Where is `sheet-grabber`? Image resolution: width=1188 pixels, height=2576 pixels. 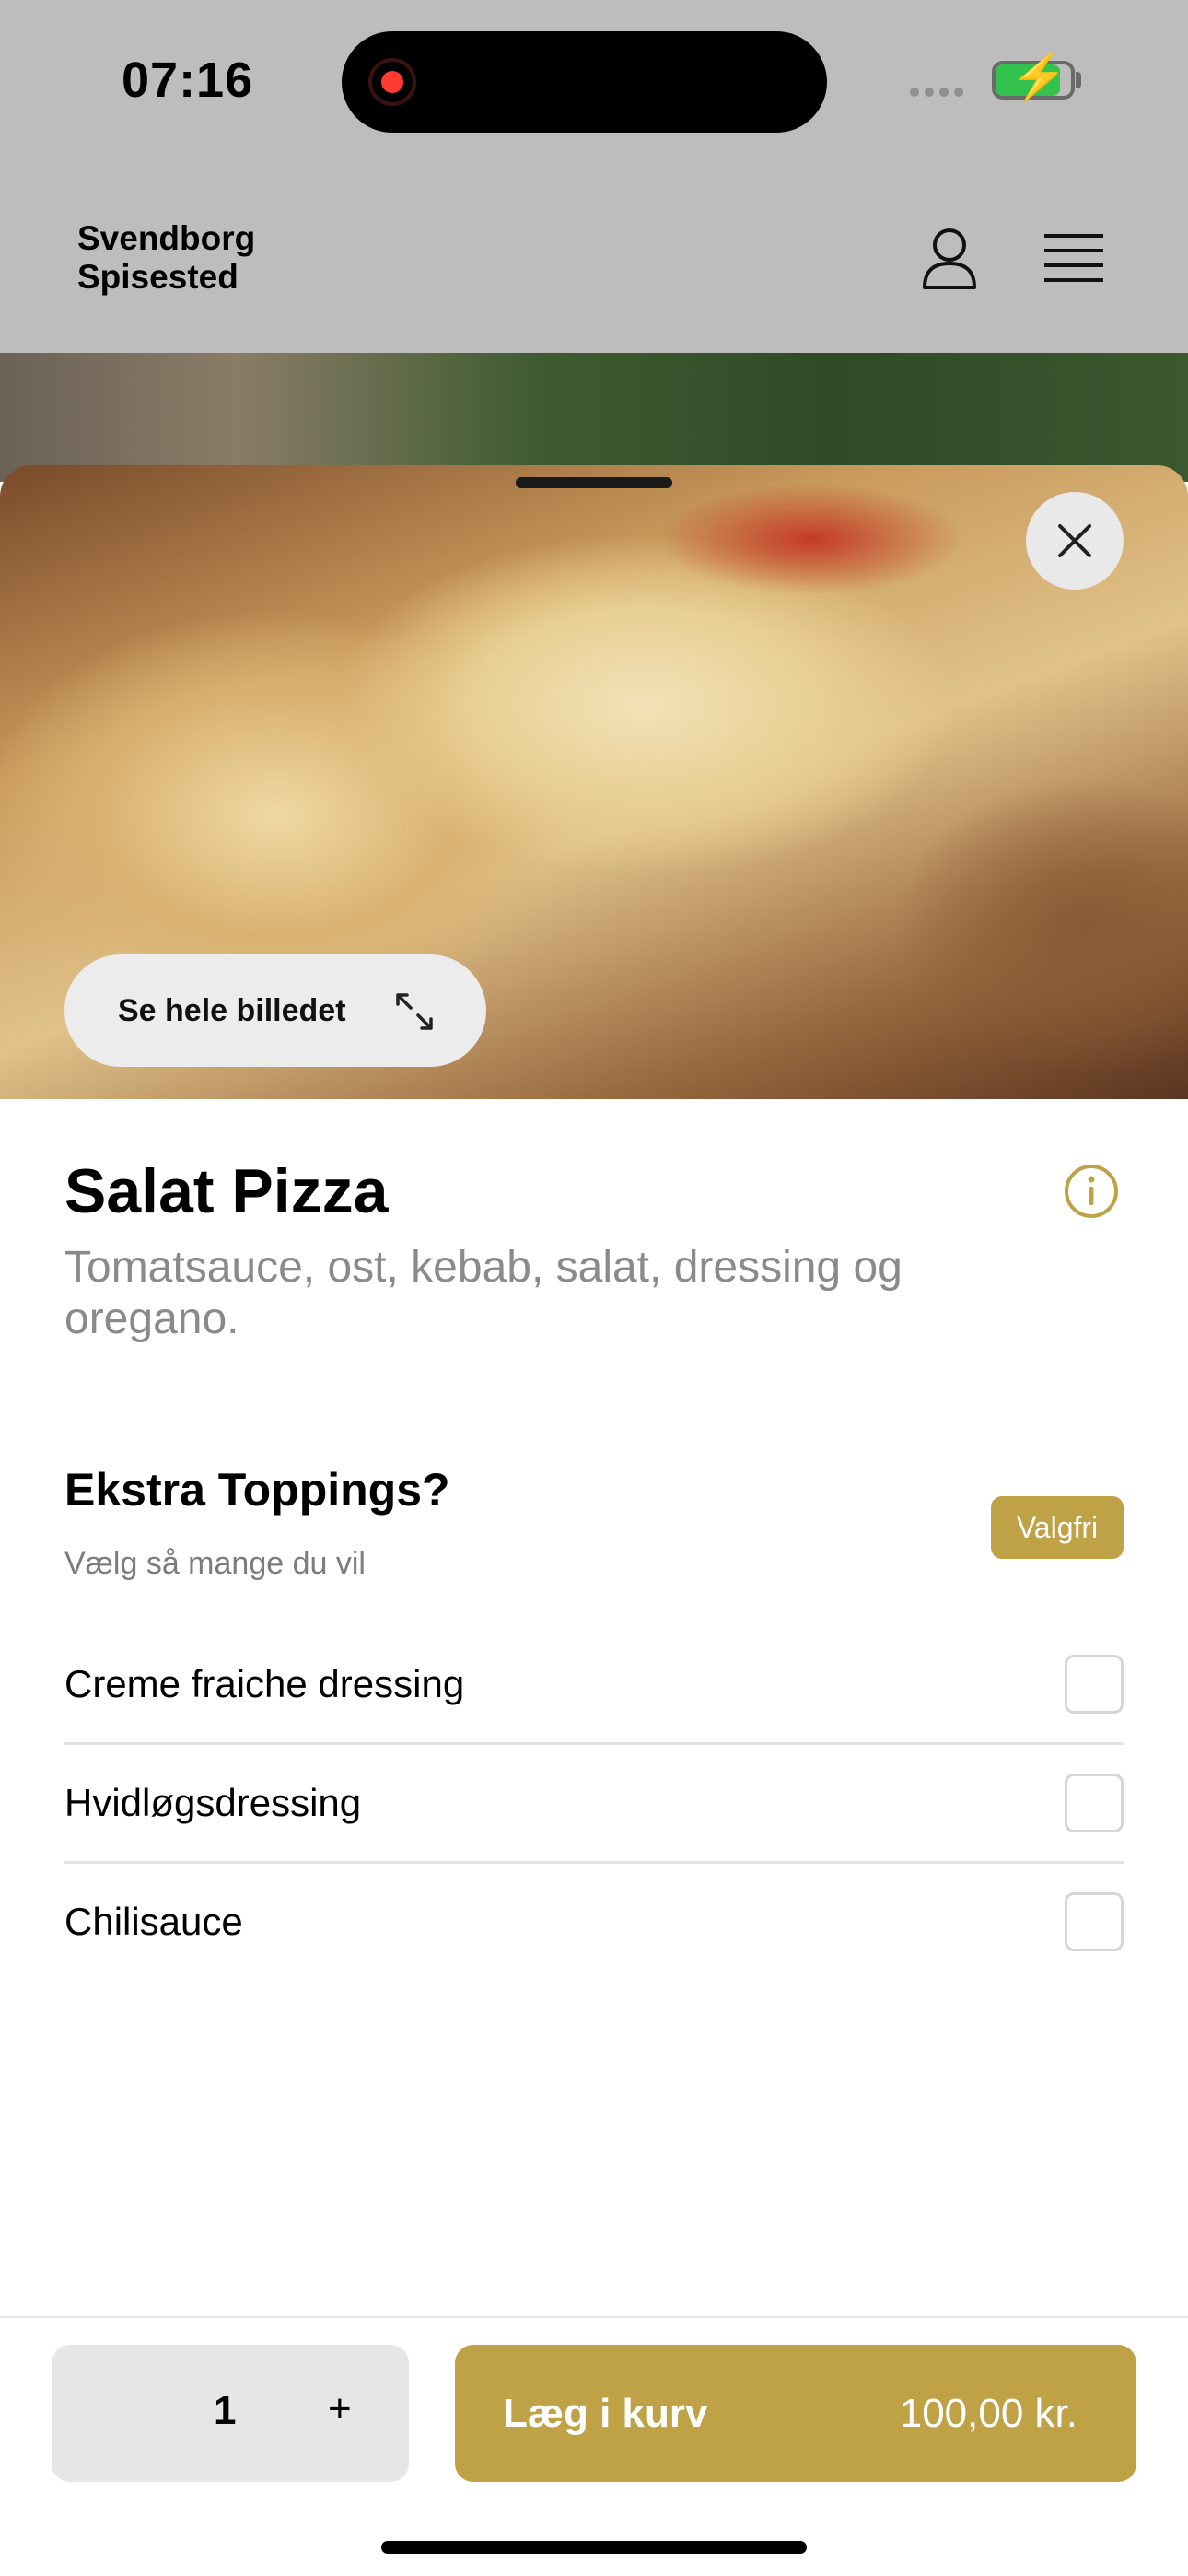
sheet-grabber is located at coordinates (594, 482).